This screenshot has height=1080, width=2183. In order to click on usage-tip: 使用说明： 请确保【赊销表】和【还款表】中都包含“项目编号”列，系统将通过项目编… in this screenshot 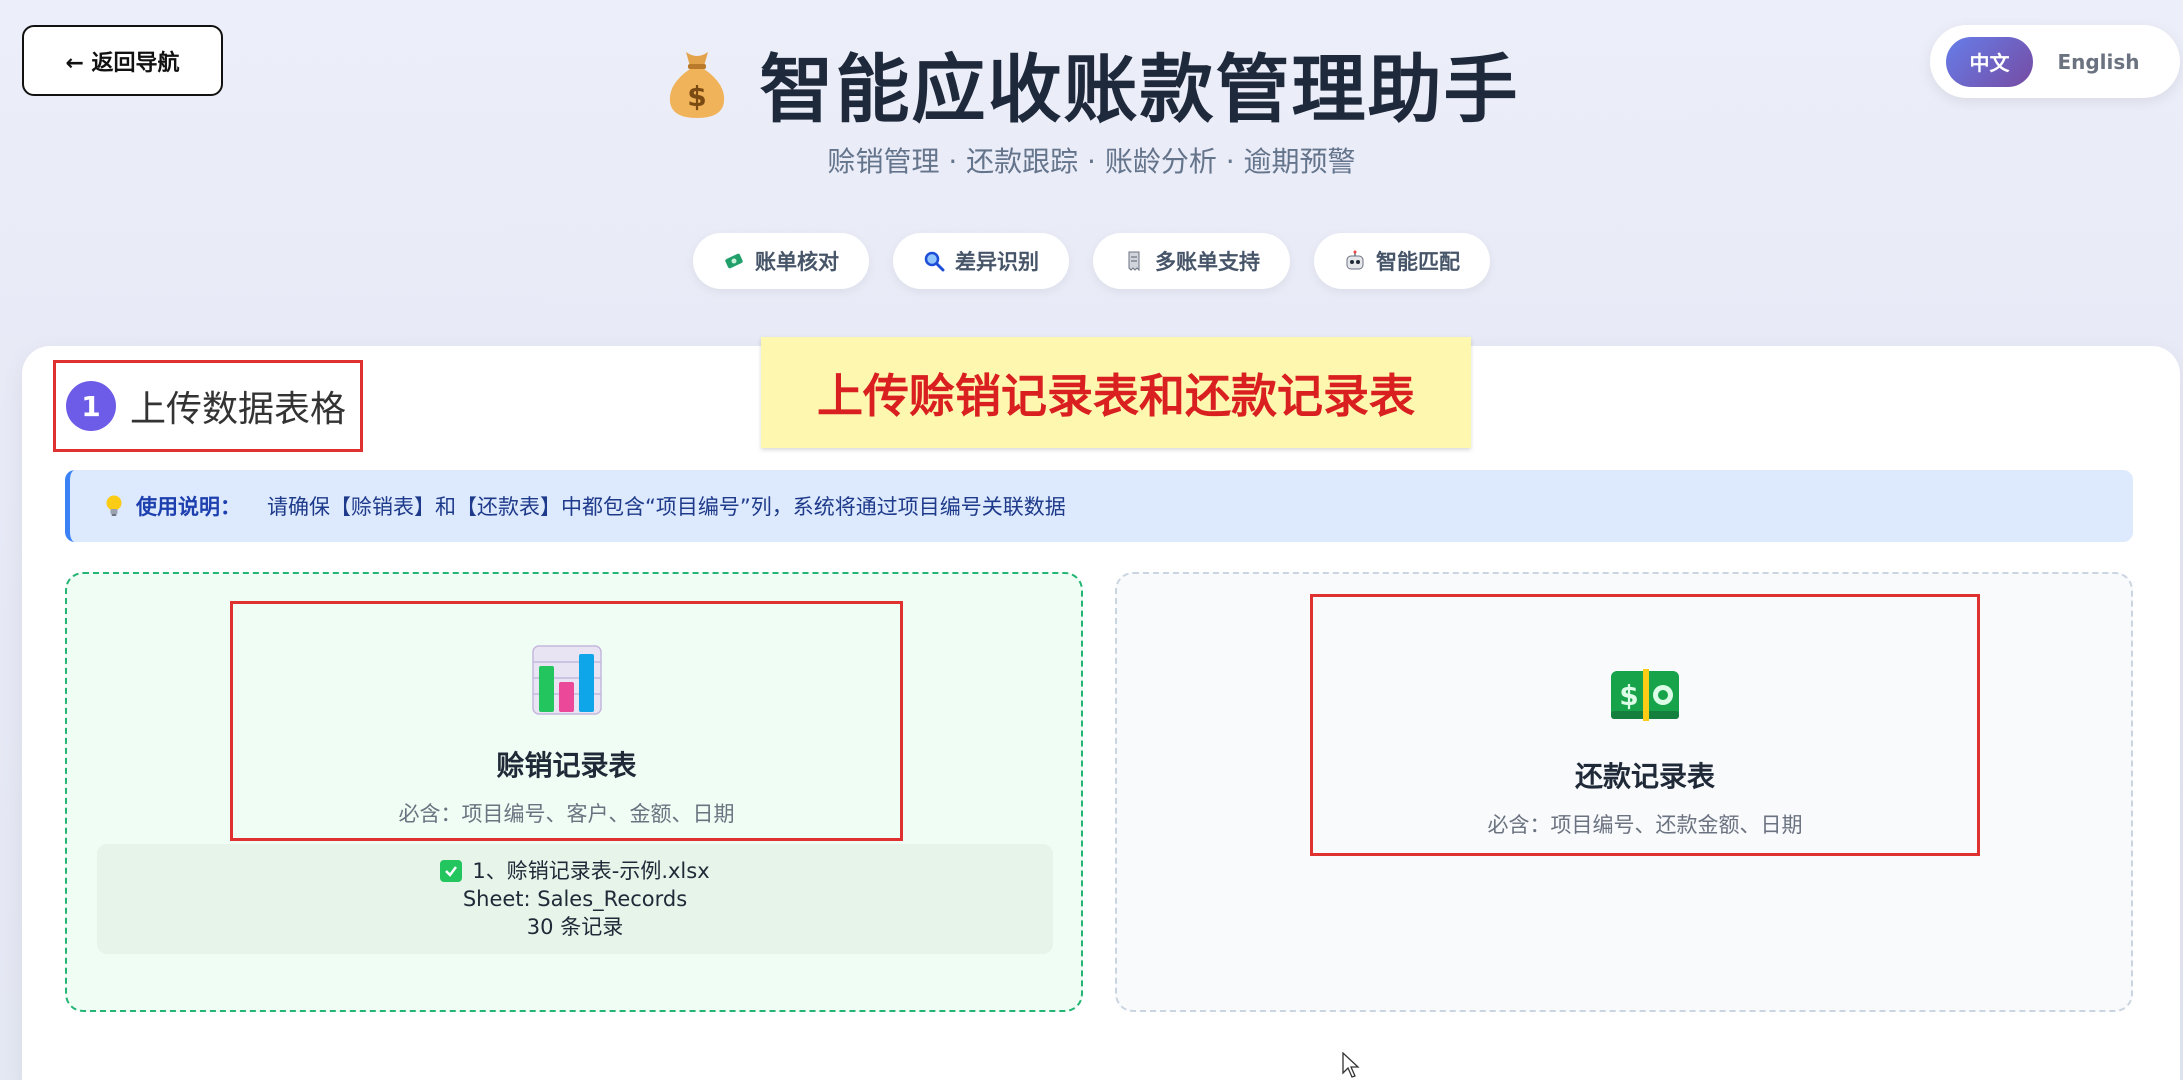, I will do `click(1099, 506)`.